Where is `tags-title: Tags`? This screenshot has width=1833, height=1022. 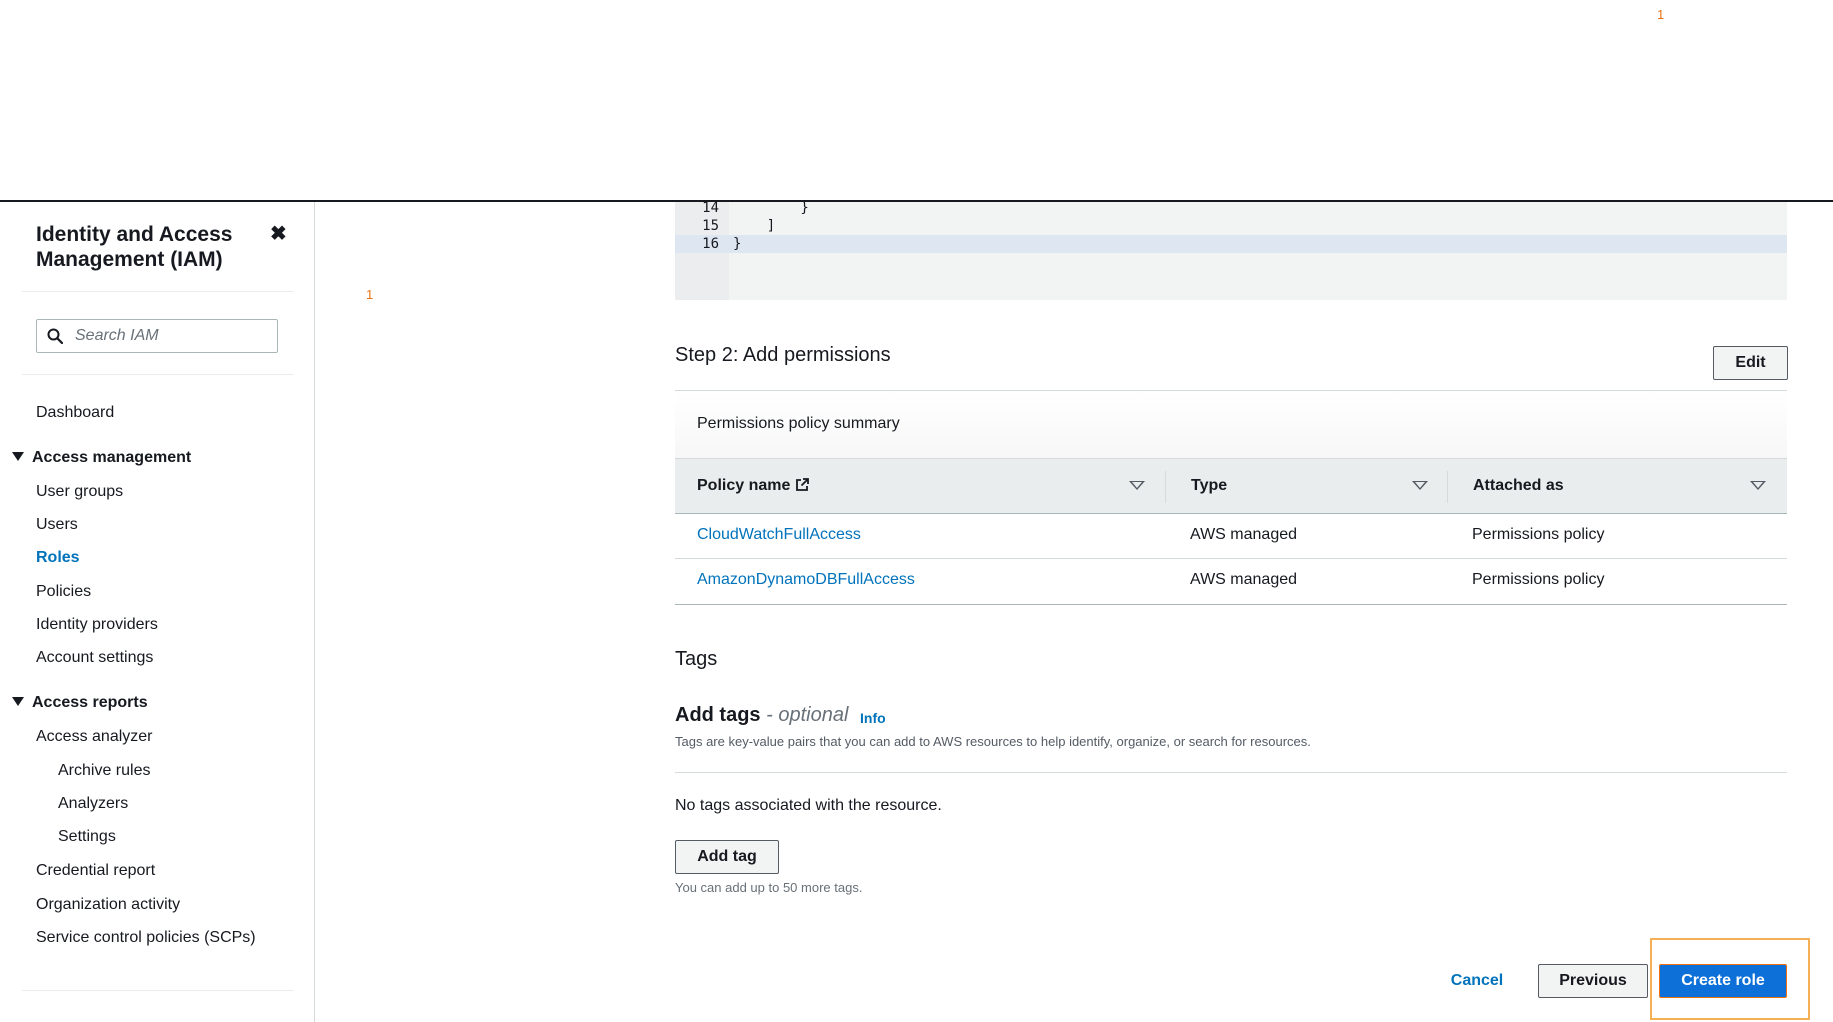
tags-title: Tags is located at coordinates (696, 659).